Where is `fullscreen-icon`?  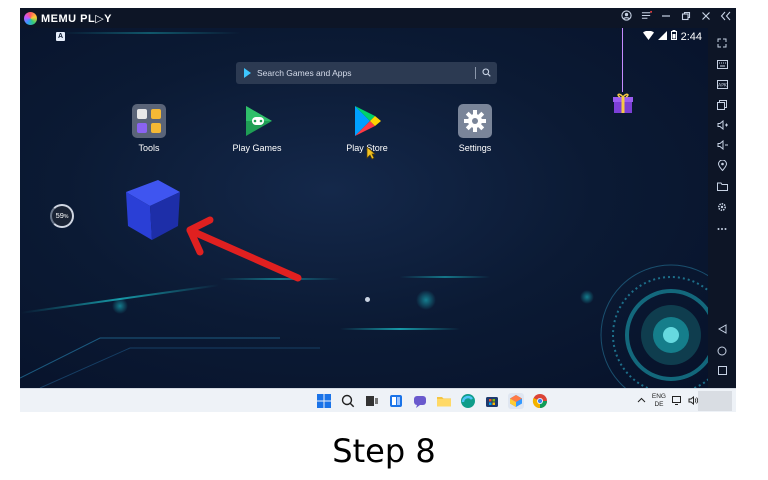 fullscreen-icon is located at coordinates (722, 45).